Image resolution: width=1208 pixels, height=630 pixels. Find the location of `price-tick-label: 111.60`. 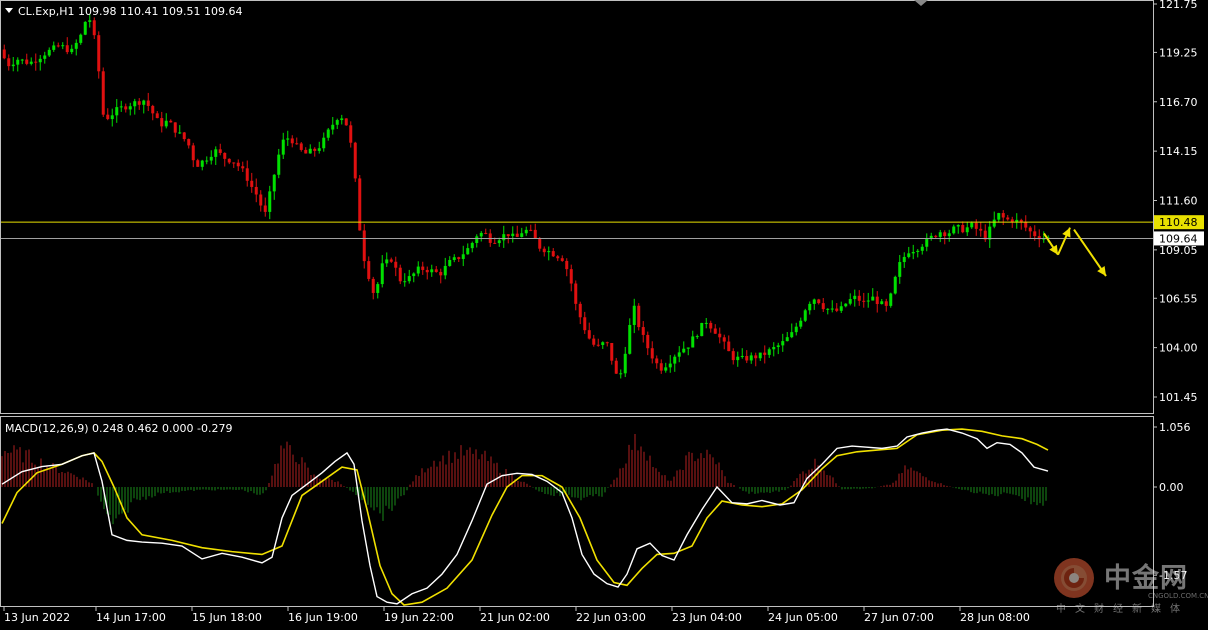

price-tick-label: 111.60 is located at coordinates (1178, 201).